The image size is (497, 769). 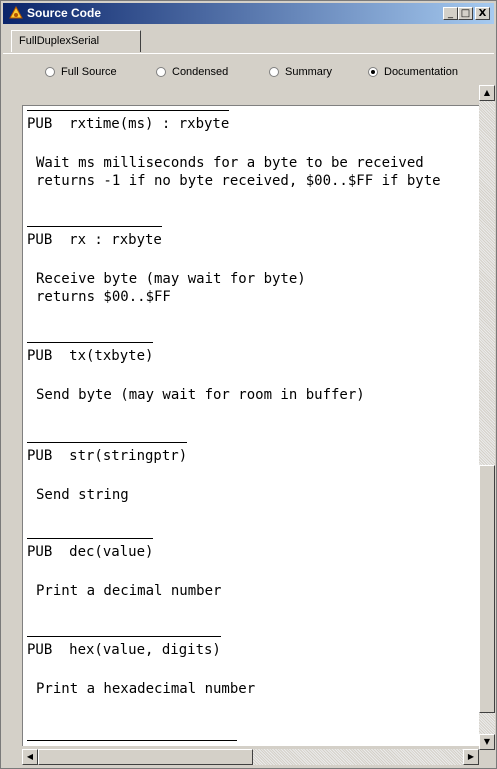 What do you see at coordinates (124, 647) in the screenshot?
I see `method-signature: PUB hex(value, digits)` at bounding box center [124, 647].